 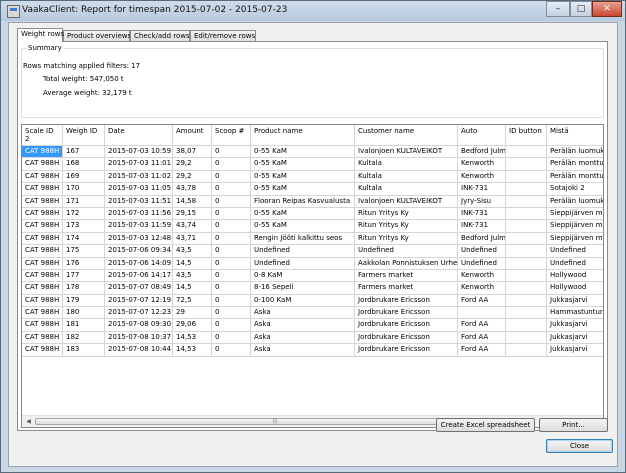 I want to click on col-amount-header: Amount, so click(x=192, y=135).